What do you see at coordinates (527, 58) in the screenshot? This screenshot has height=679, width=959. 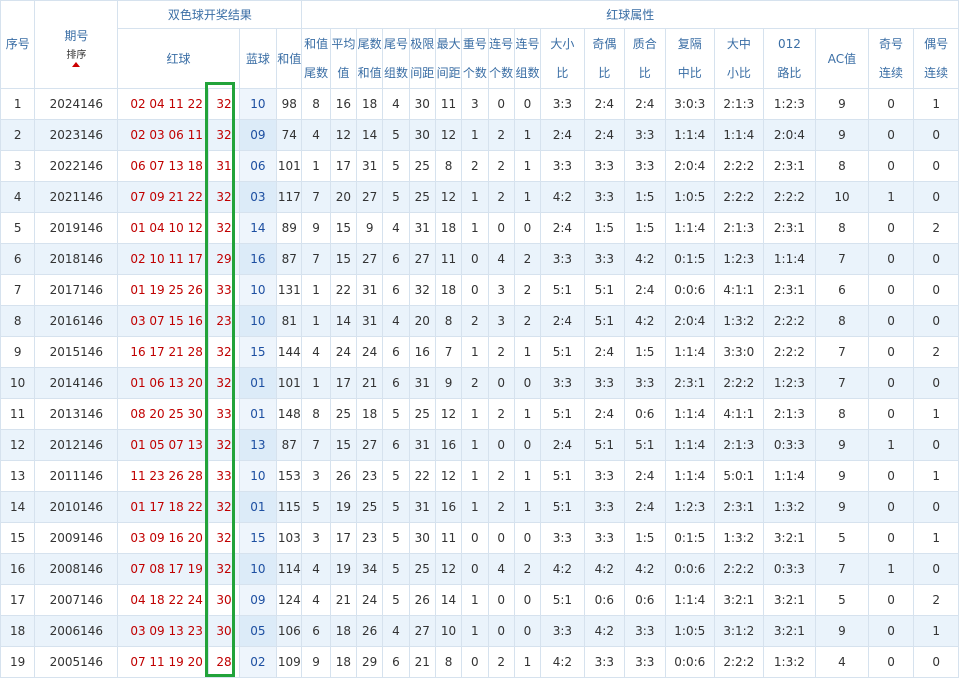 I see `header-consecutive-groups: 连号 组数` at bounding box center [527, 58].